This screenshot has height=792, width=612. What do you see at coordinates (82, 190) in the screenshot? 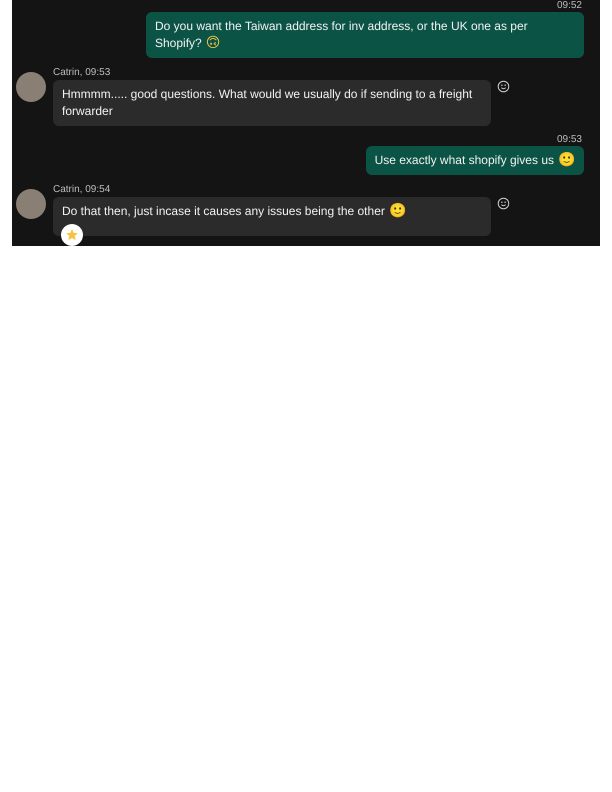
I see `sender-name: Catrin, 09:54` at bounding box center [82, 190].